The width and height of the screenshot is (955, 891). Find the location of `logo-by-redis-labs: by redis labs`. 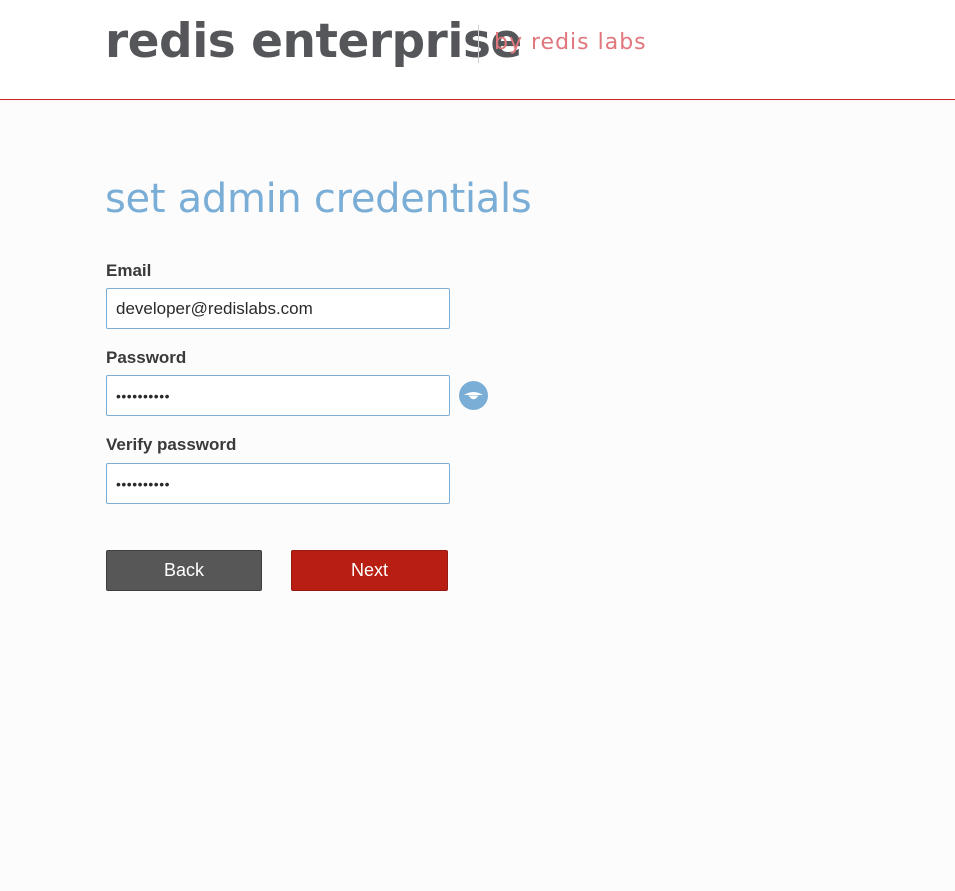

logo-by-redis-labs: by redis labs is located at coordinates (570, 42).